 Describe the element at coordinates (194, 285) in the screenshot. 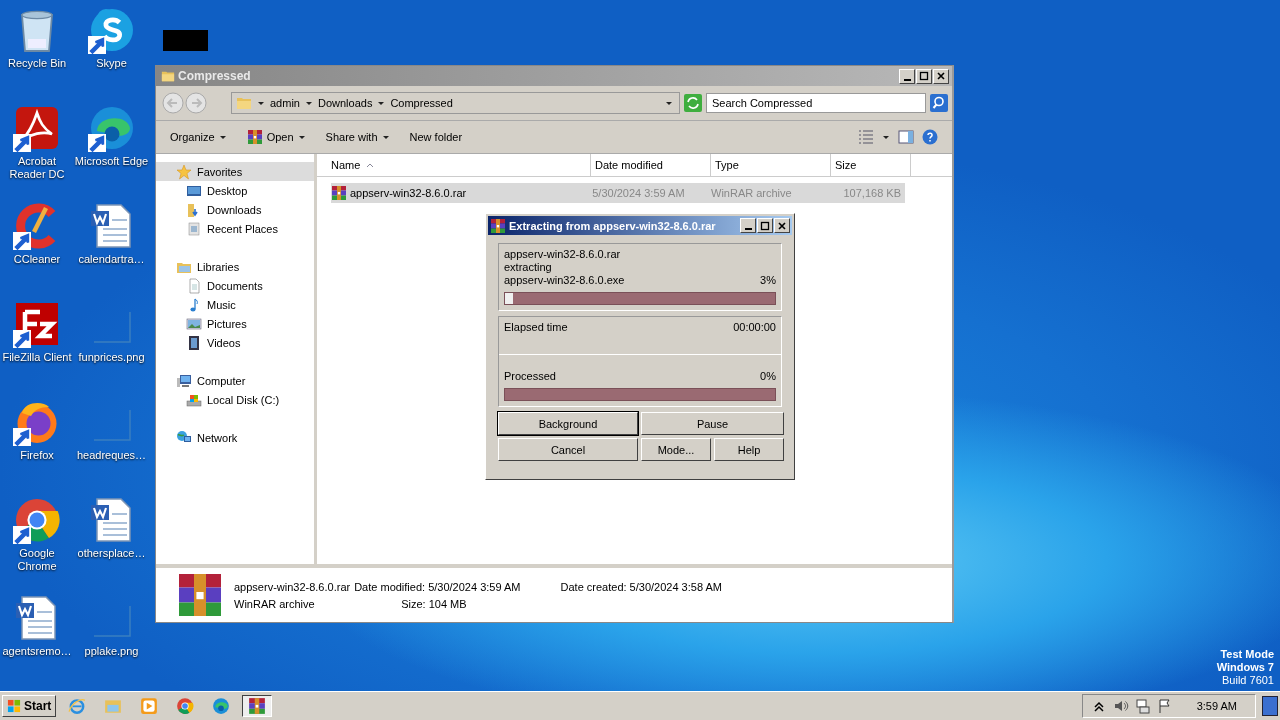

I see `document-icon` at that location.